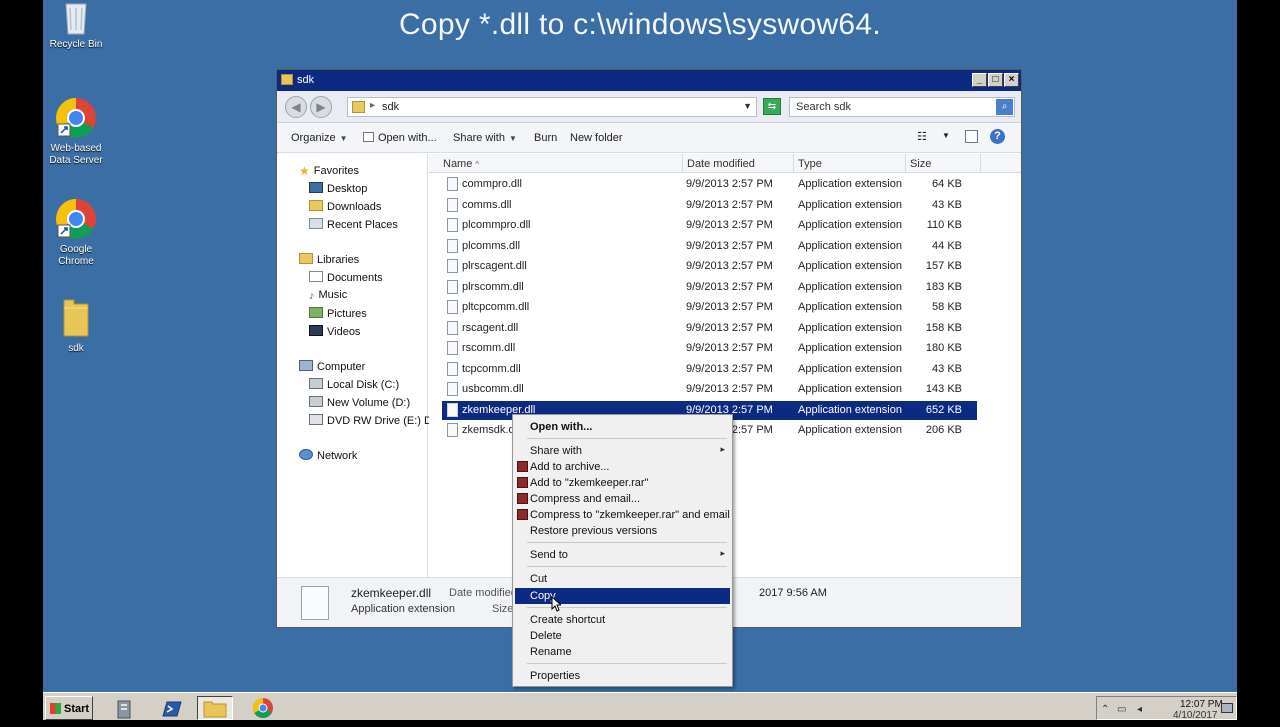 This screenshot has width=1280, height=727. I want to click on menu-item-restore-previous-versions: Restore previous versions, so click(622, 531).